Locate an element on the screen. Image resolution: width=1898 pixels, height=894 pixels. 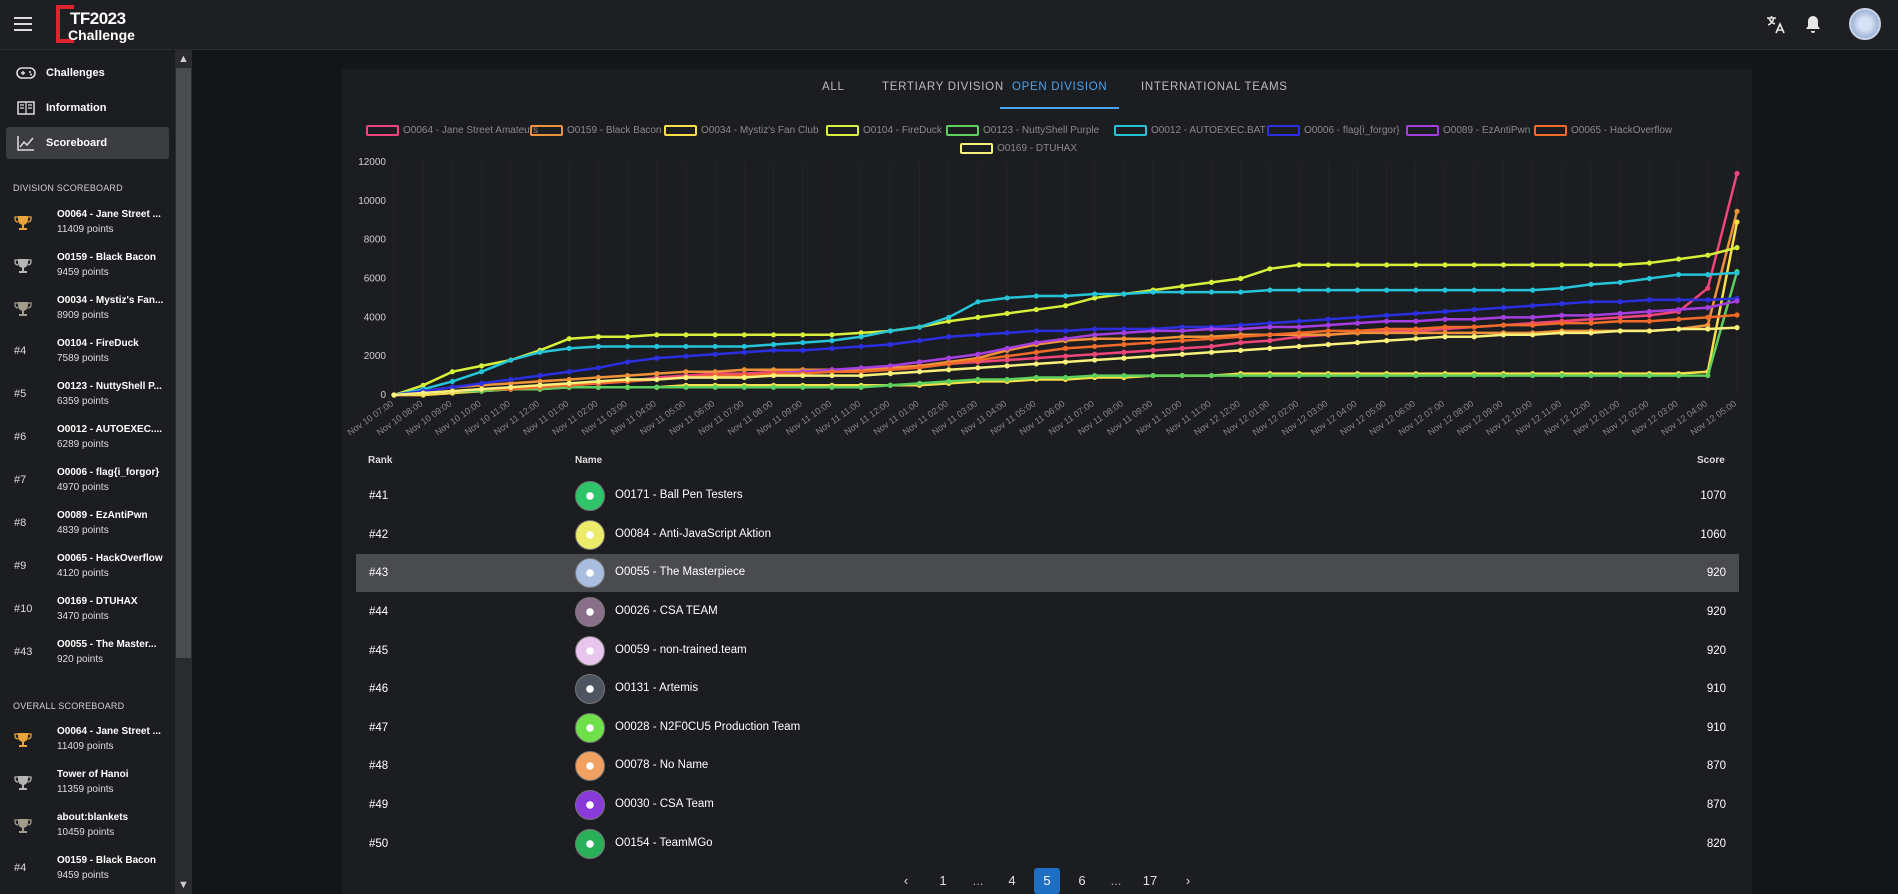
legend-item: O0006 - flag{i_forgor} is located at coordinates (1333, 130).